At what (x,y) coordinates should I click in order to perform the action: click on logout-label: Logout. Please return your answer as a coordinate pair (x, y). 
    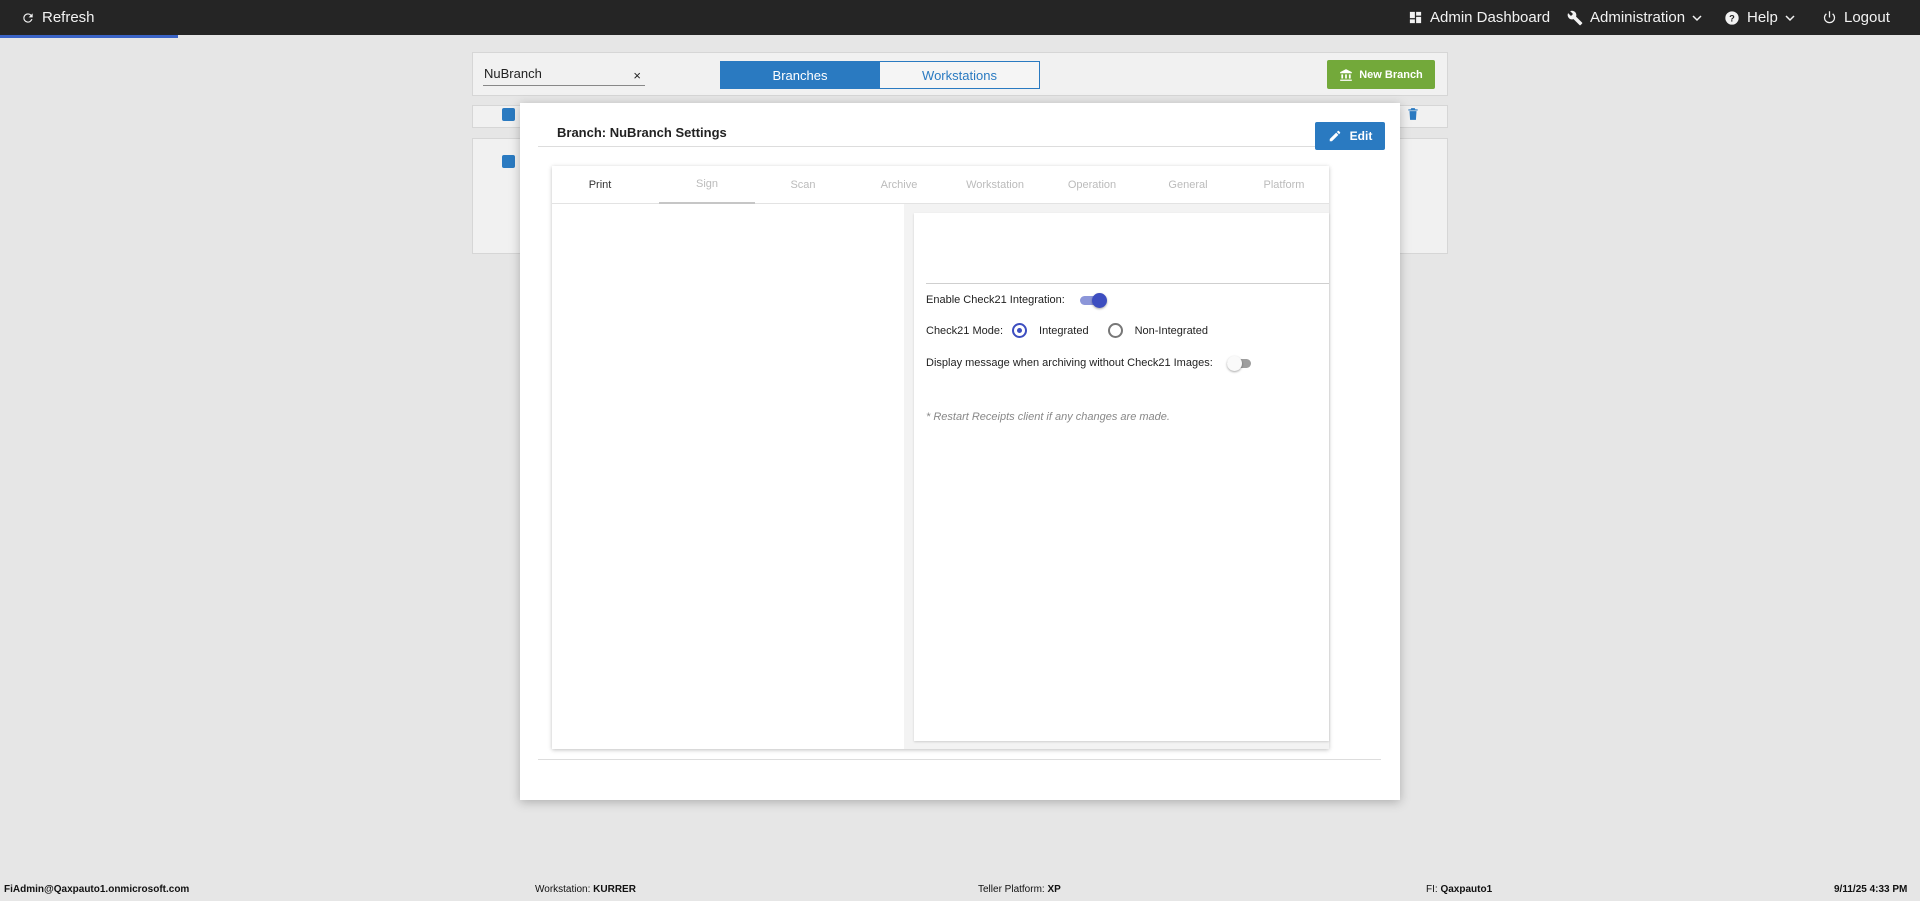
    Looking at the image, I should click on (1867, 17).